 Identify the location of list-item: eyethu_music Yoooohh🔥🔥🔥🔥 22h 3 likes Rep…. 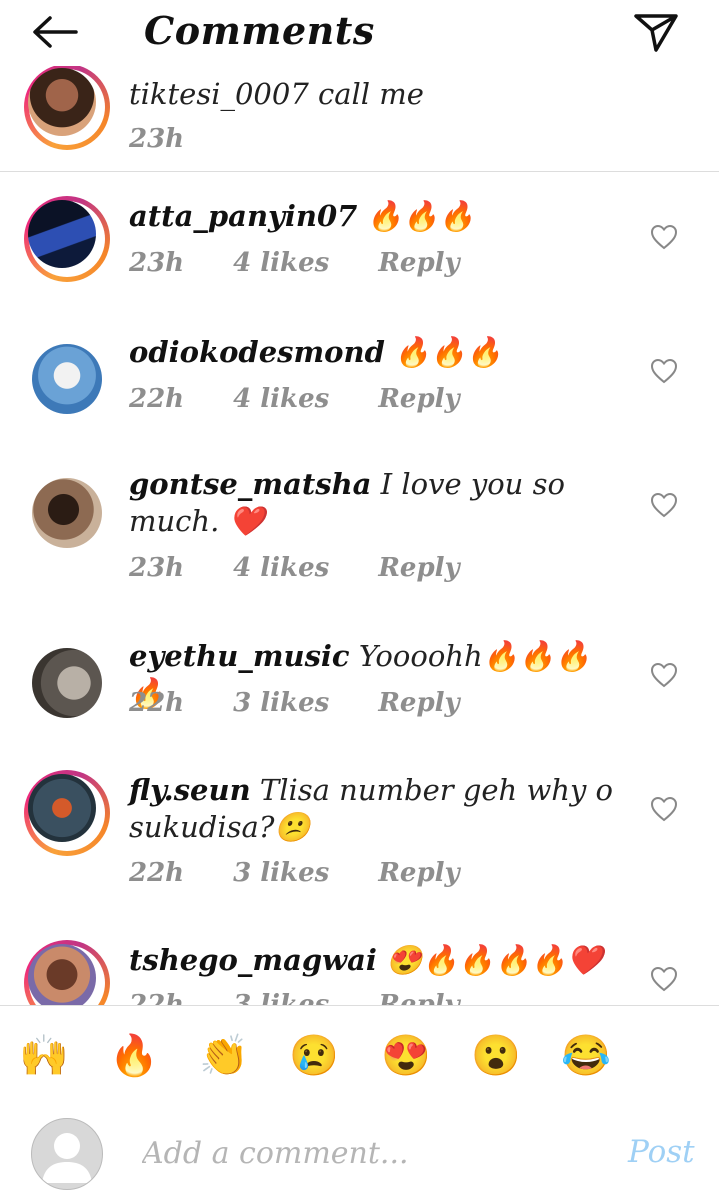
(359, 699).